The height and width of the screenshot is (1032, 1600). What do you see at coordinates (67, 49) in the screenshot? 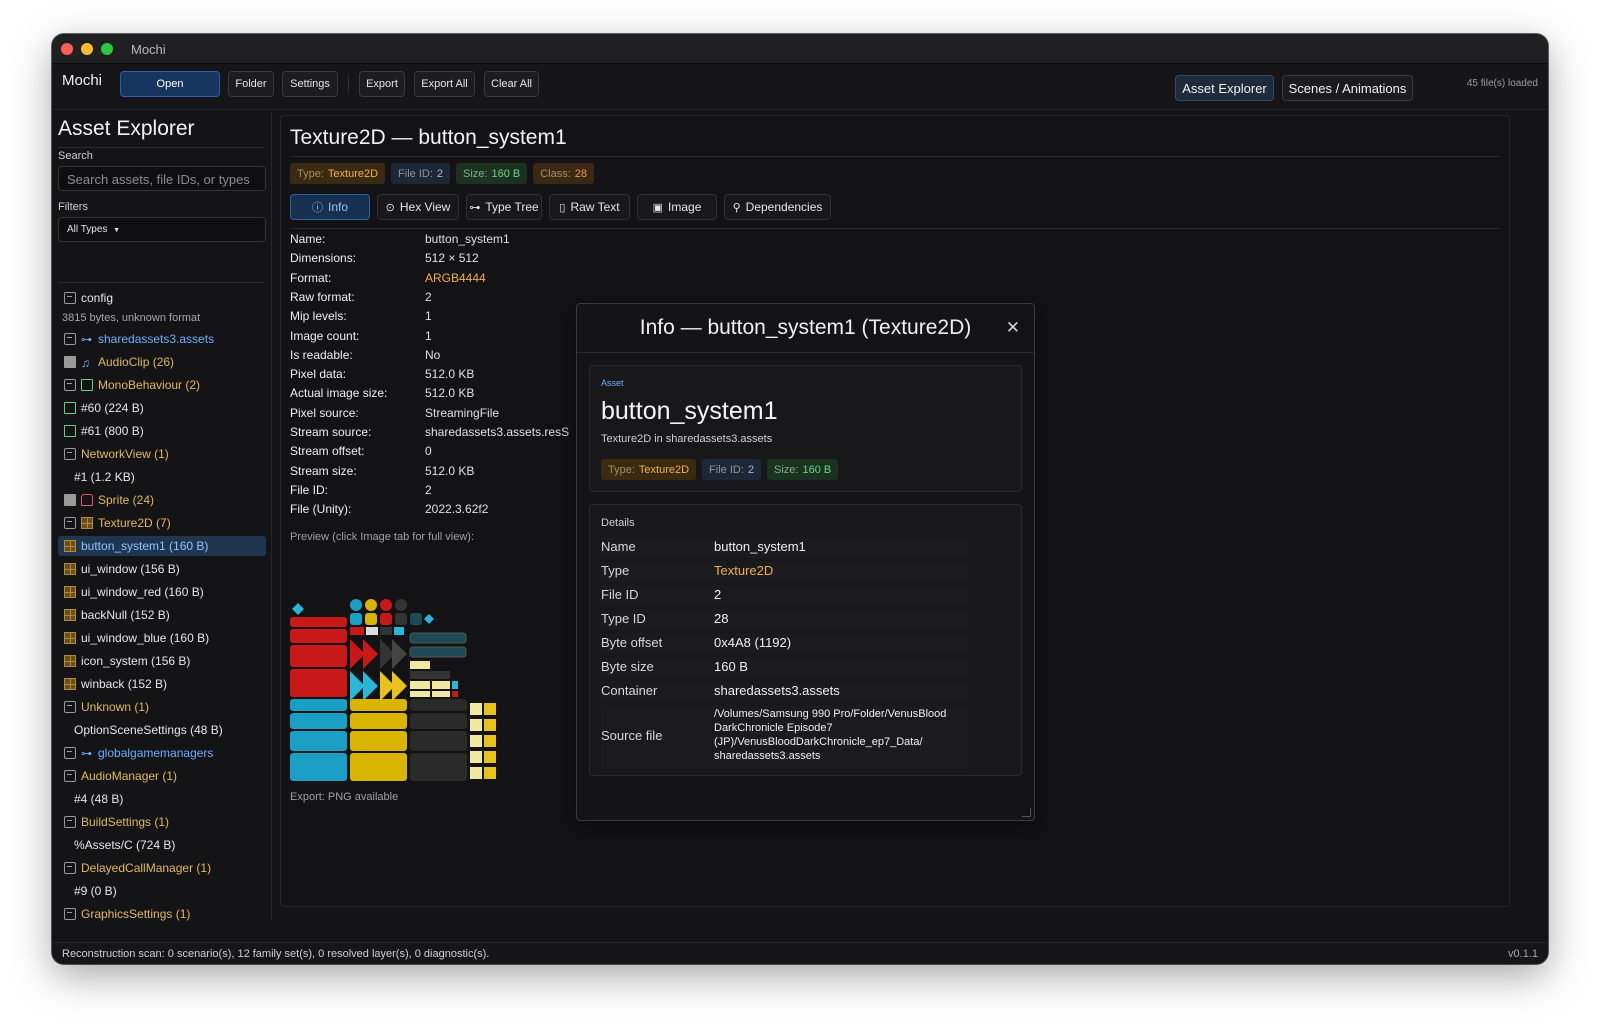
I see `close-window-button` at bounding box center [67, 49].